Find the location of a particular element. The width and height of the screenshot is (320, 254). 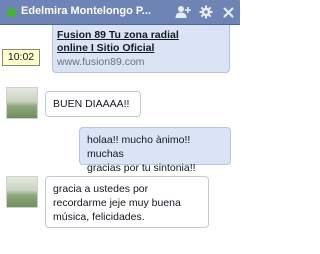

link-preview-title: online I Sitio Oficial is located at coordinates (140, 48).